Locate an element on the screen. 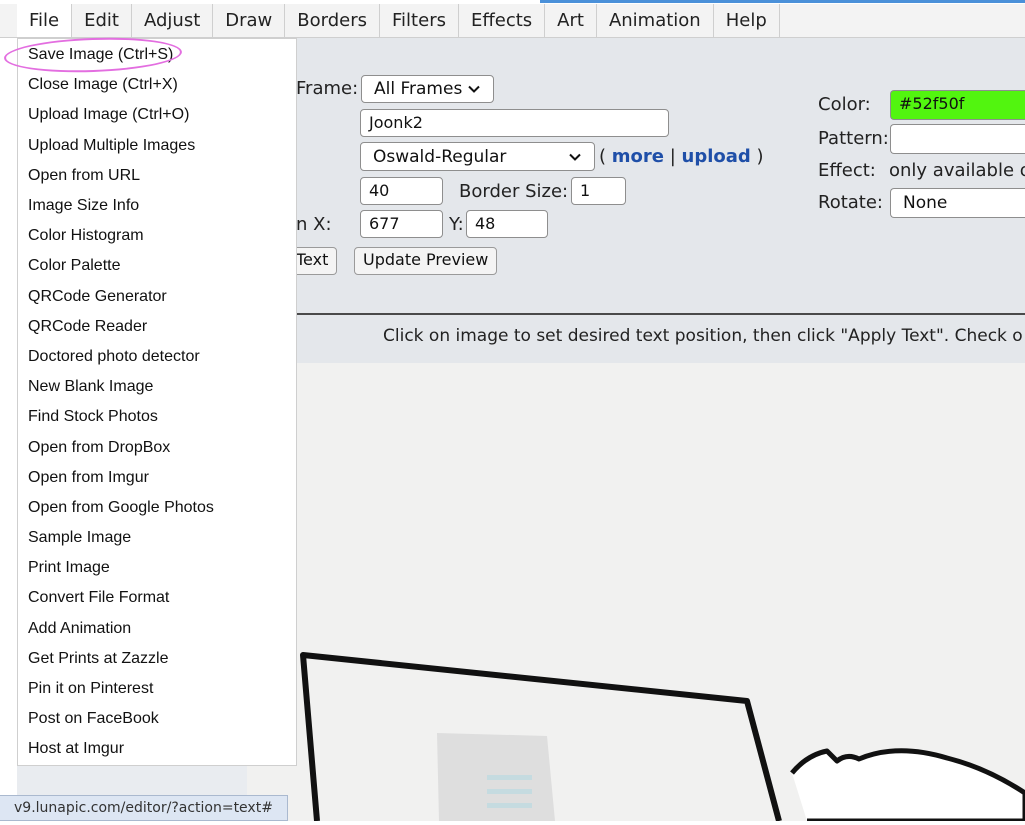 This screenshot has width=1025, height=825. menu-edit: Edit is located at coordinates (102, 20).